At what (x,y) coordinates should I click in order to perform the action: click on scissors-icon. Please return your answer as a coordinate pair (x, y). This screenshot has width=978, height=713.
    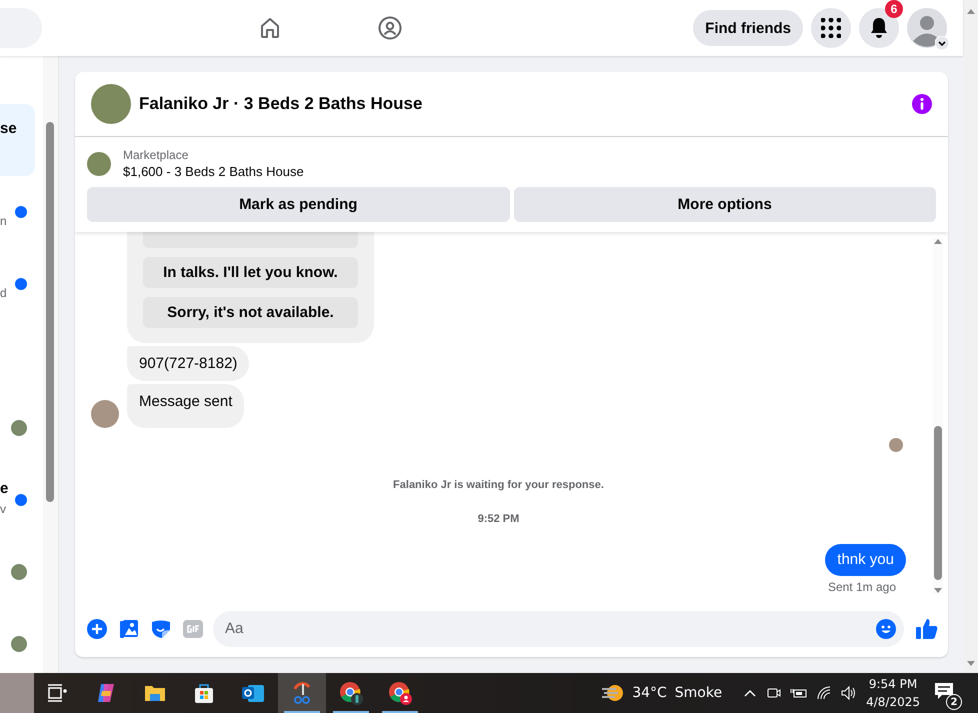
    Looking at the image, I should click on (302, 693).